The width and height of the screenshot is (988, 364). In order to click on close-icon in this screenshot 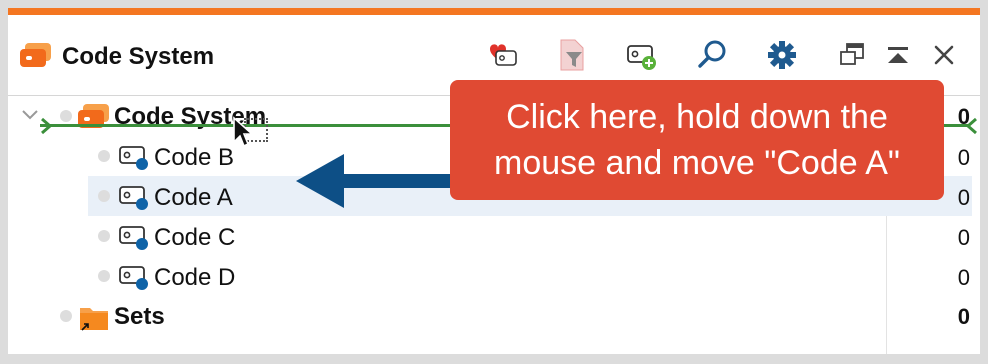, I will do `click(944, 55)`.